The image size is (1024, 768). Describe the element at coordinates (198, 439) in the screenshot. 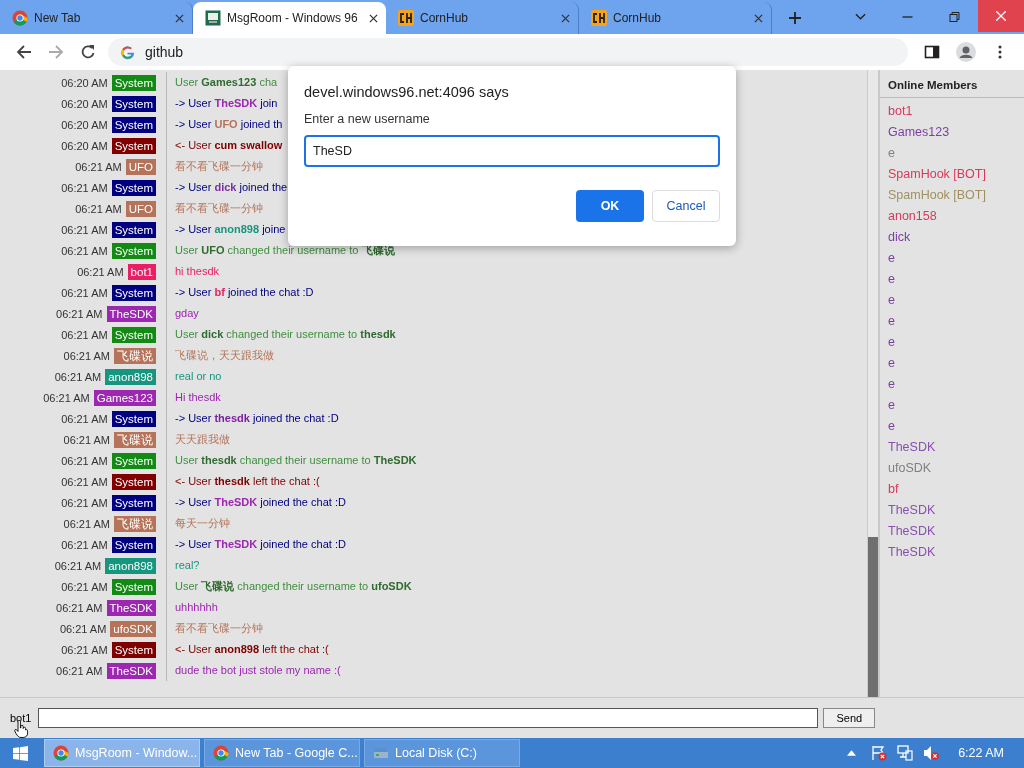

I see `message-text: 天天跟我做` at that location.